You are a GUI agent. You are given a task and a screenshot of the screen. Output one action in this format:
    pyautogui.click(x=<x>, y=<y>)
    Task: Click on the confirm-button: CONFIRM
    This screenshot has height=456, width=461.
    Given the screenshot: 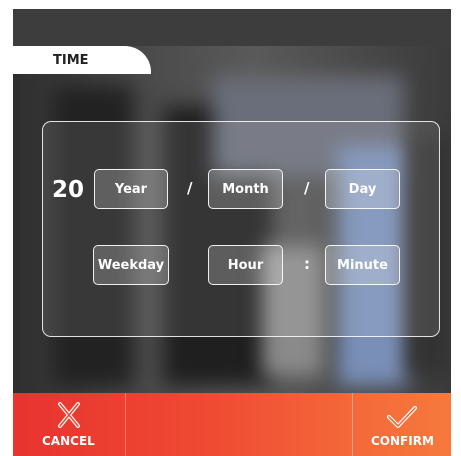 What is the action you would take?
    pyautogui.click(x=402, y=424)
    